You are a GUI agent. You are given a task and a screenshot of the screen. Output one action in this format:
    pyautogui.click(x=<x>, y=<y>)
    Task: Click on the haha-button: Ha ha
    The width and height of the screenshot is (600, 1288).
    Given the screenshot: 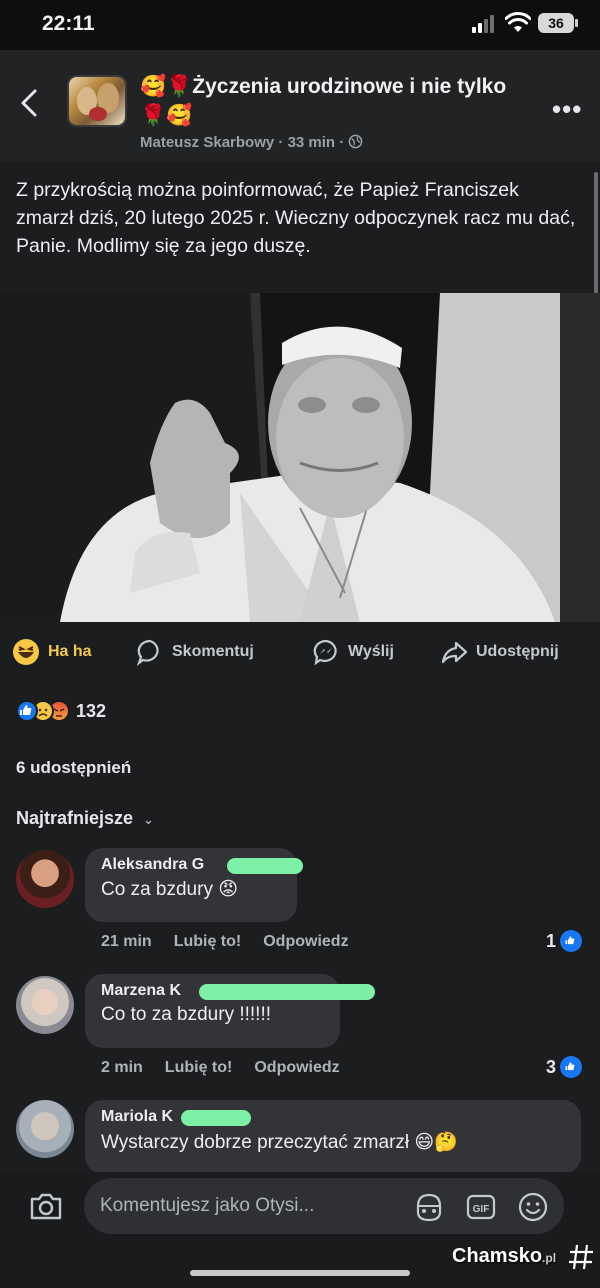 What is the action you would take?
    pyautogui.click(x=52, y=652)
    